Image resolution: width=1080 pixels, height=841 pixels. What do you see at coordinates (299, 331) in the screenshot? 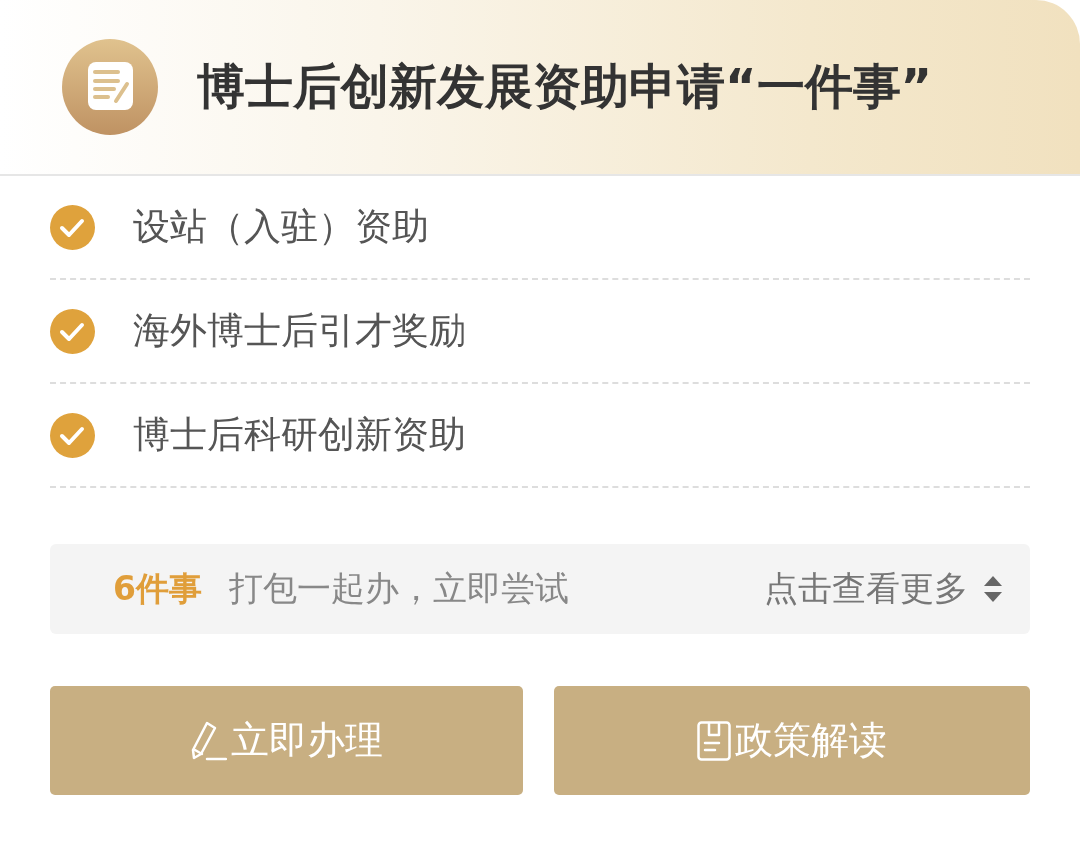
I see `item-label: 海外博士后引才奖励` at bounding box center [299, 331].